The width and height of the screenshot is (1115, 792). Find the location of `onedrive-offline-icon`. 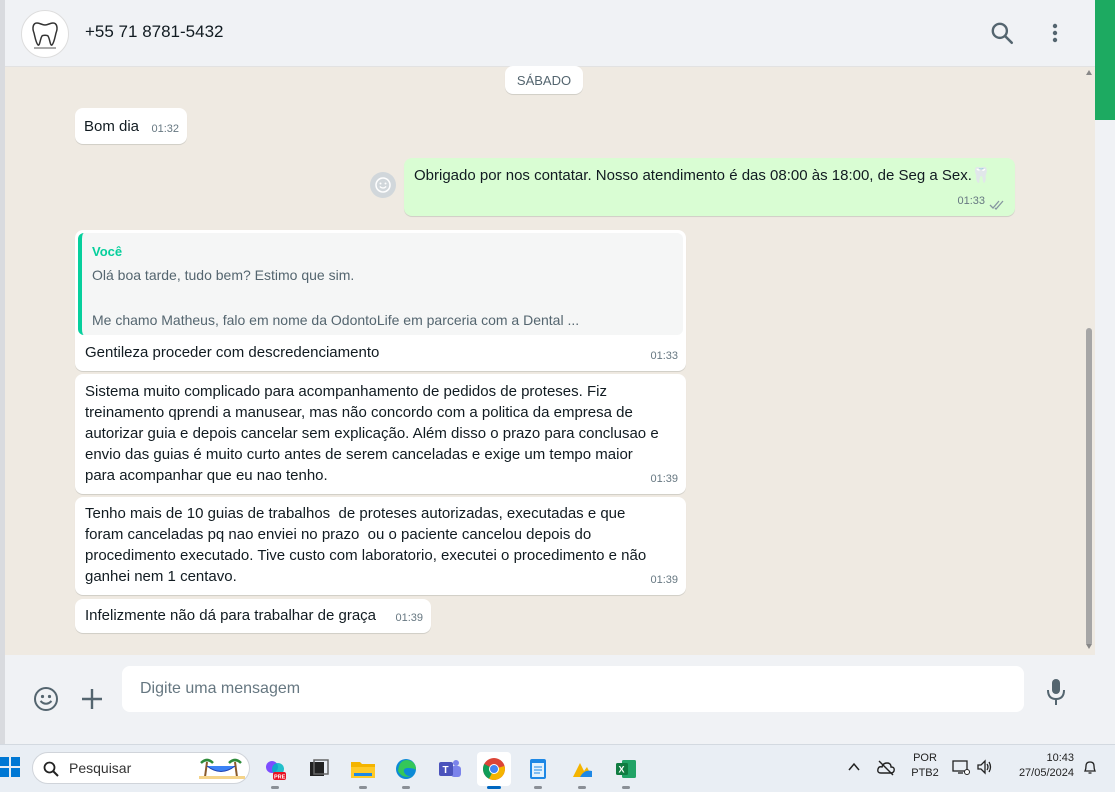

onedrive-offline-icon is located at coordinates (886, 768).